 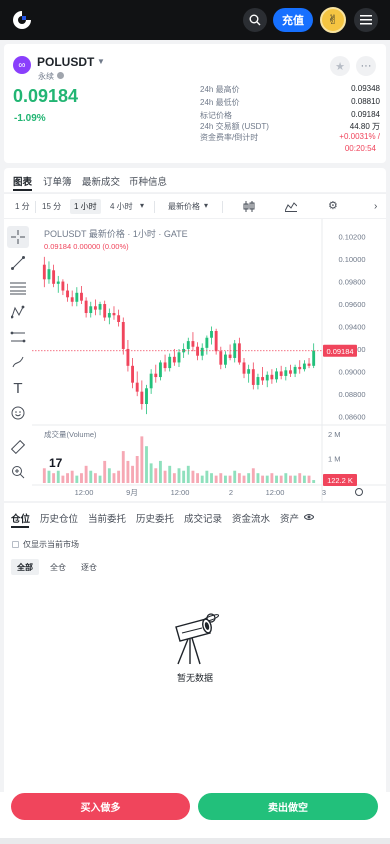 What do you see at coordinates (18, 447) in the screenshot?
I see `ruler-icon` at bounding box center [18, 447].